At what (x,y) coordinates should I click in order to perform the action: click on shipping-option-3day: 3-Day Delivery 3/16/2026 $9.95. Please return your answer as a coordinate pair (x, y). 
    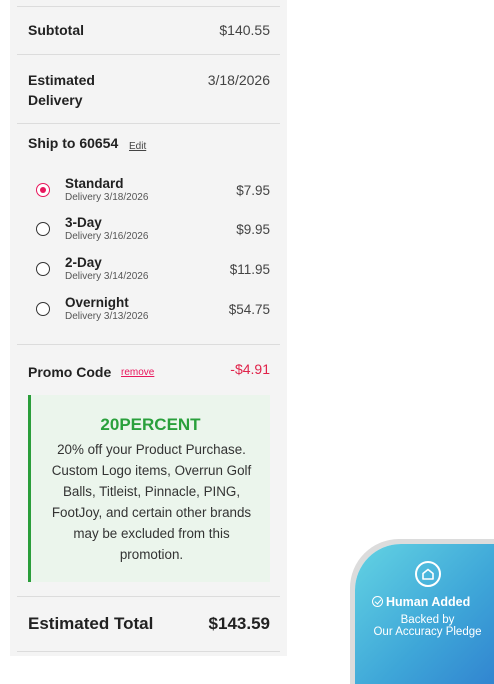
    Looking at the image, I should click on (154, 231).